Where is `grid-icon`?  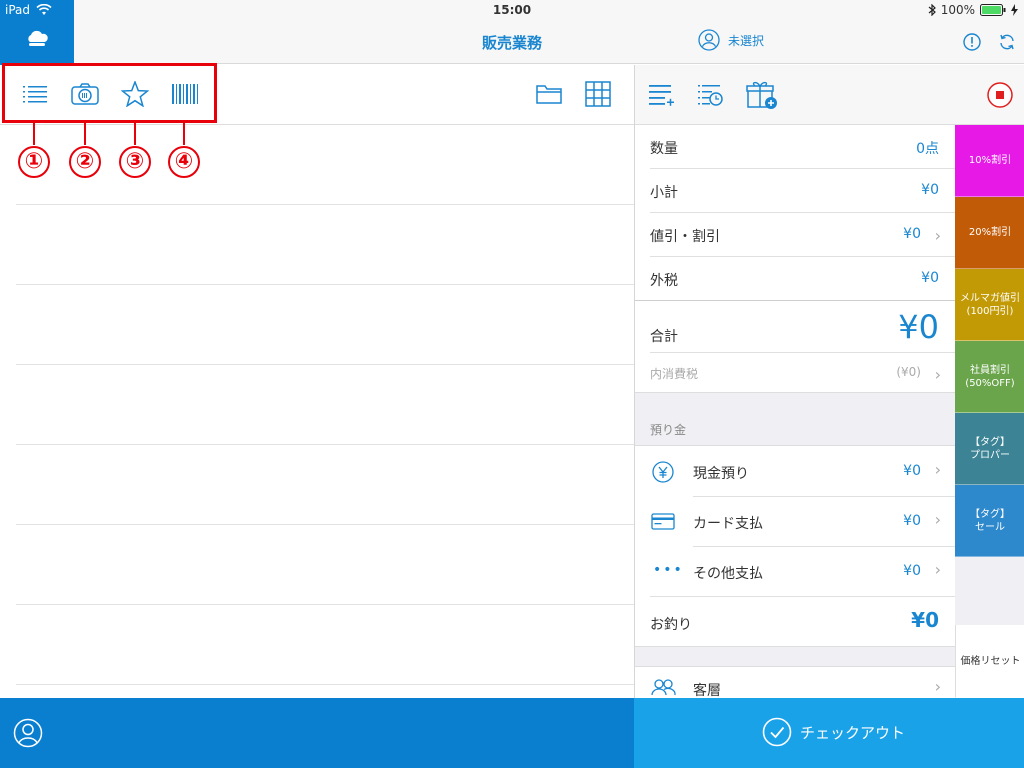 grid-icon is located at coordinates (598, 94).